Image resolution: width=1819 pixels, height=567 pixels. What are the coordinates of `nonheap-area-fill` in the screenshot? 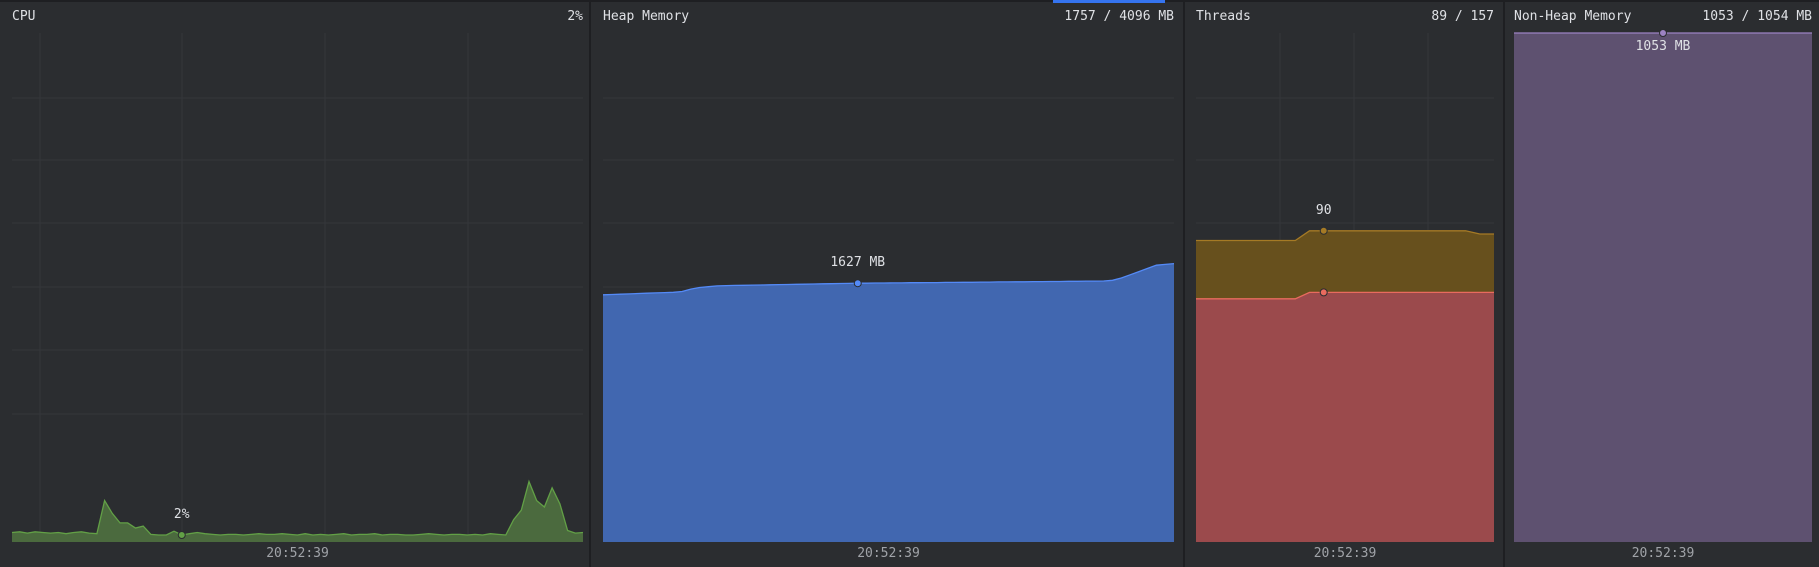 It's located at (1663, 287).